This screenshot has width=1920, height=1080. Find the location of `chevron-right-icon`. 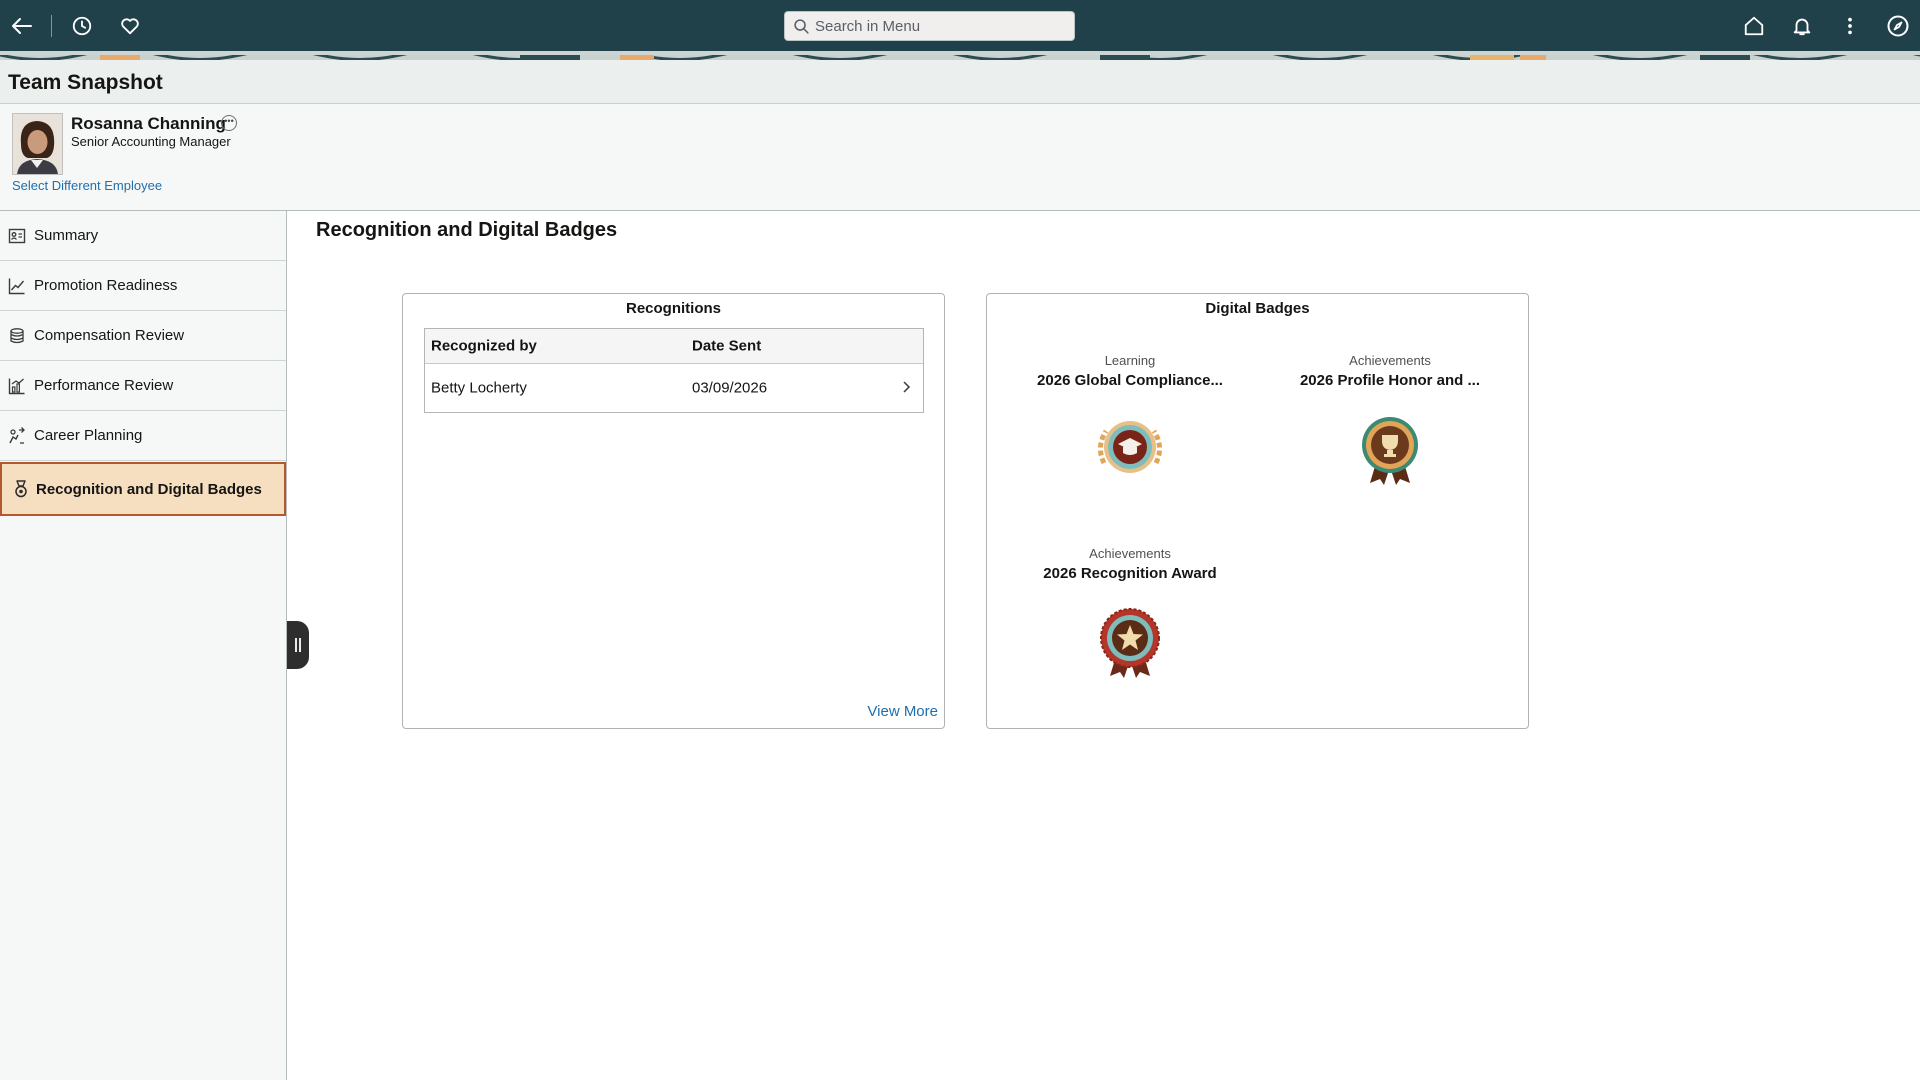

chevron-right-icon is located at coordinates (906, 389).